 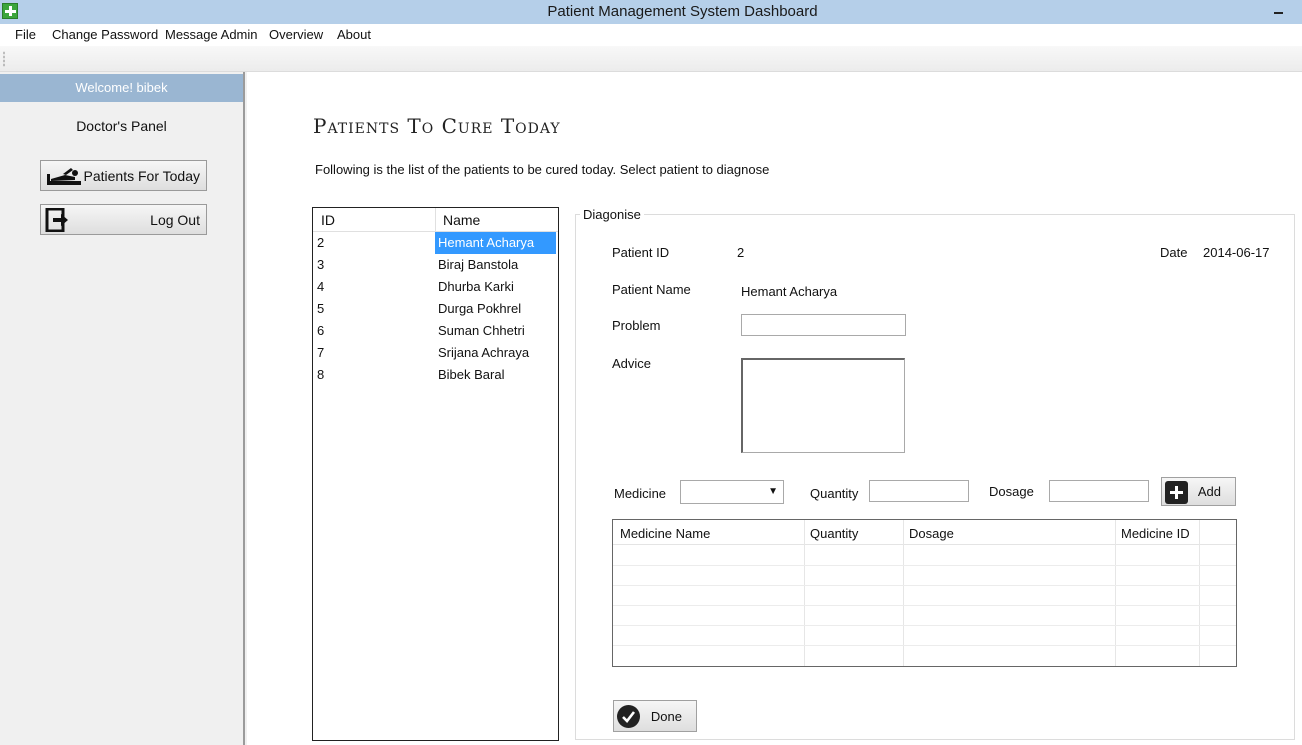 What do you see at coordinates (1279, 11) in the screenshot?
I see `minimize-icon` at bounding box center [1279, 11].